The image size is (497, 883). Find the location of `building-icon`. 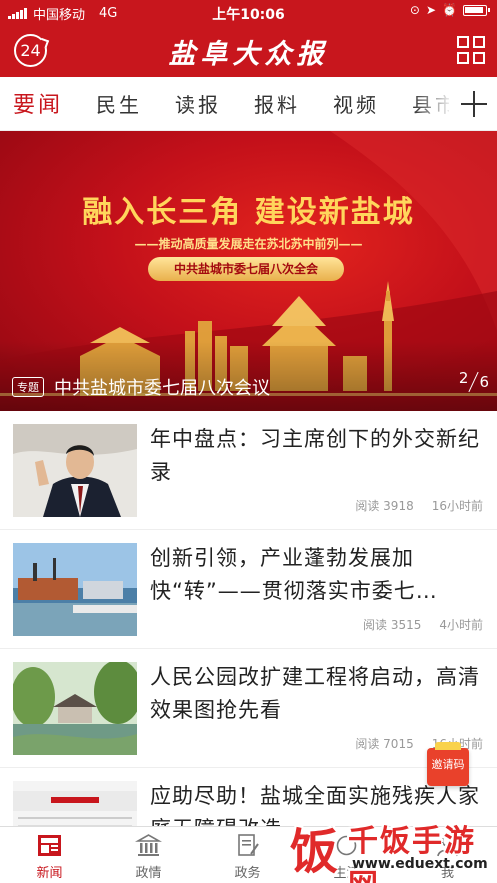

building-icon is located at coordinates (148, 845).